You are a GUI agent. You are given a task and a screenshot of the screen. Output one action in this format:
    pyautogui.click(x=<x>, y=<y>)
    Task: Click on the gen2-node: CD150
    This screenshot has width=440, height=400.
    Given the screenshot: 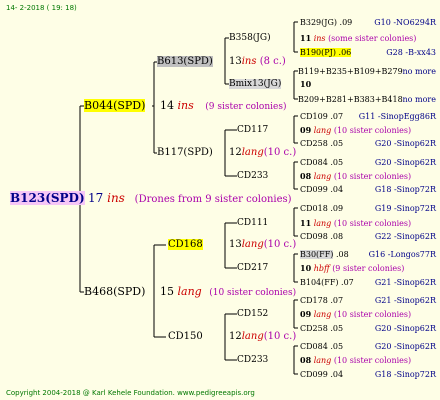 What is the action you would take?
    pyautogui.click(x=185, y=337)
    